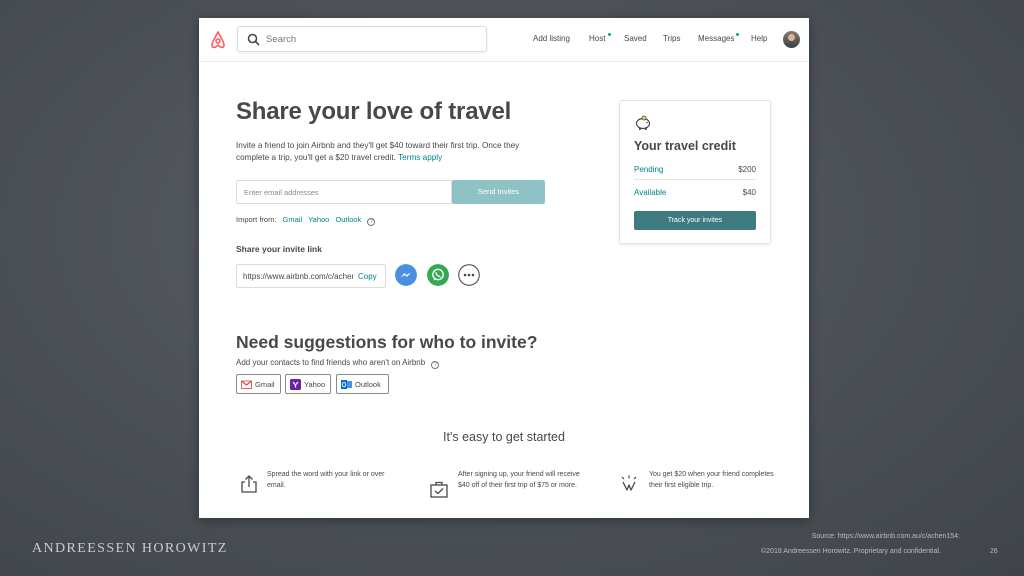 Image resolution: width=1024 pixels, height=576 pixels. What do you see at coordinates (469, 275) in the screenshot?
I see `more-options-icon` at bounding box center [469, 275].